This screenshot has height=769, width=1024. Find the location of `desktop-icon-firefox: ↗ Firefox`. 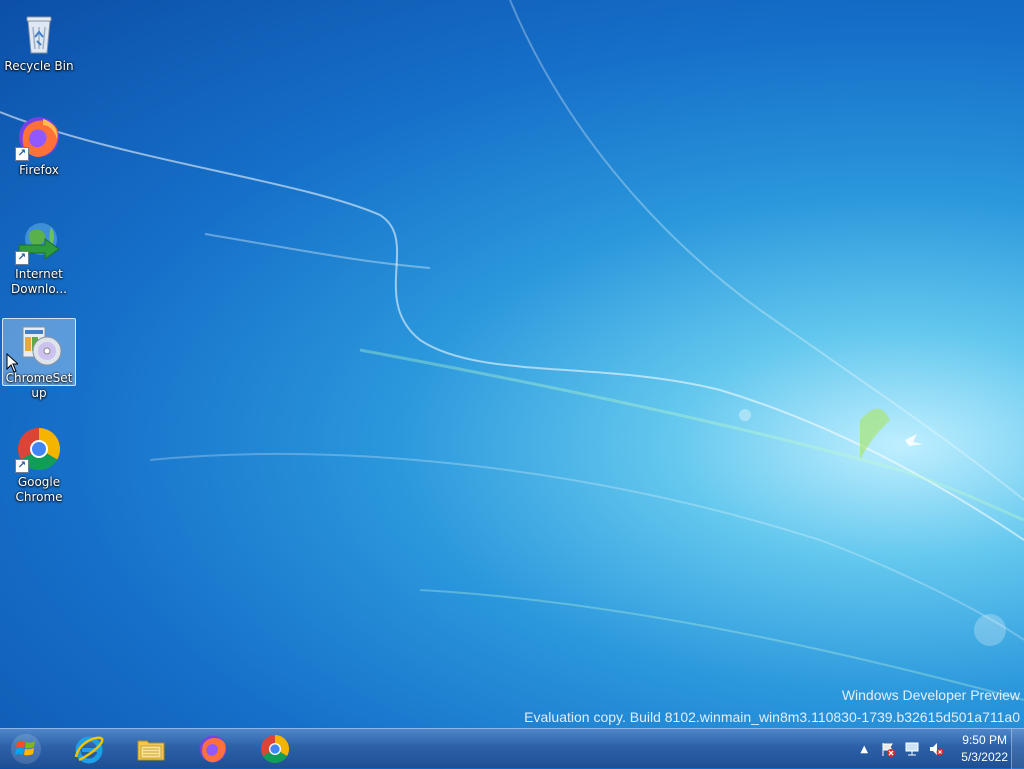

desktop-icon-firefox: ↗ Firefox is located at coordinates (39, 144).